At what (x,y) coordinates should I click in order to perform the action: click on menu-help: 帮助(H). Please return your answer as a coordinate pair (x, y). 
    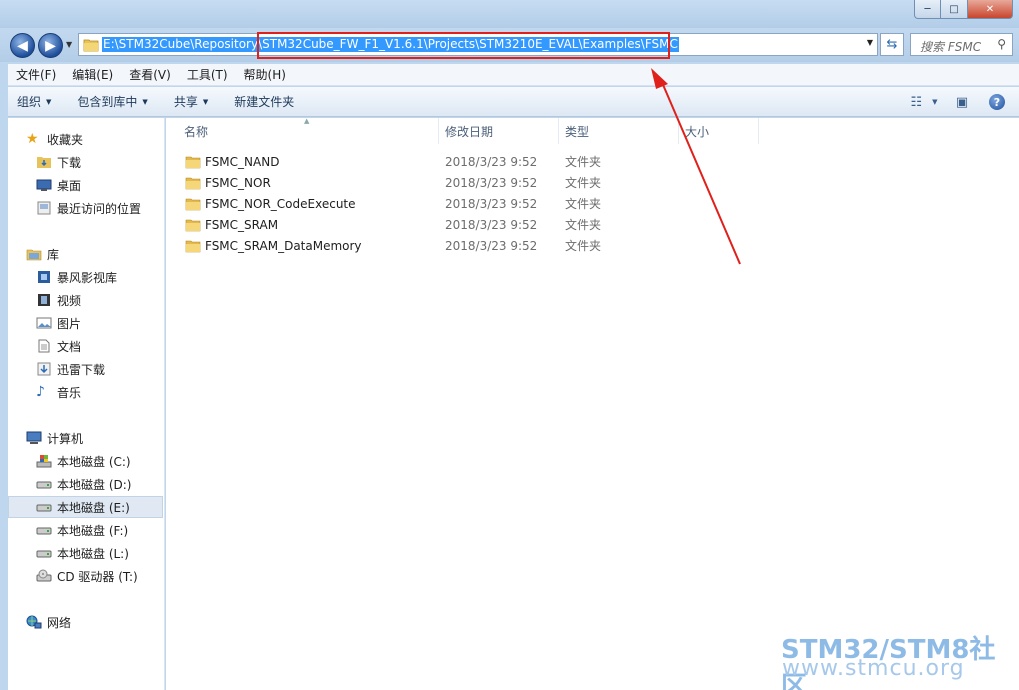
    Looking at the image, I should click on (265, 74).